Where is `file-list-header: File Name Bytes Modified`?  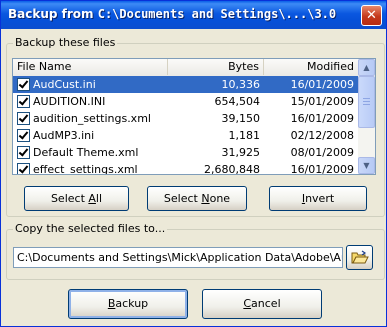
file-list-header: File Name Bytes Modified is located at coordinates (185, 68).